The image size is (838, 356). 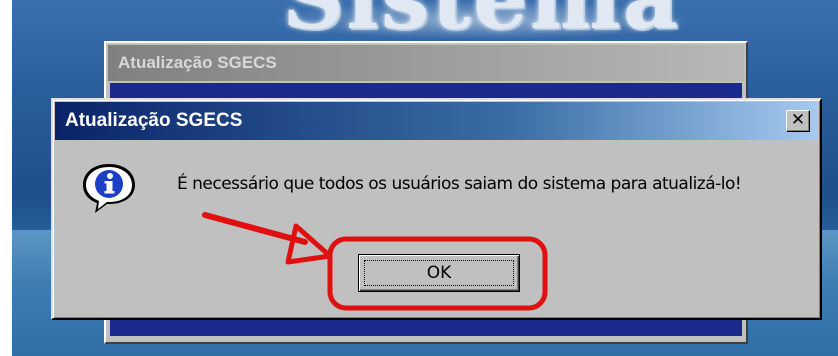 I want to click on ok-button-focus-ring, so click(x=439, y=273).